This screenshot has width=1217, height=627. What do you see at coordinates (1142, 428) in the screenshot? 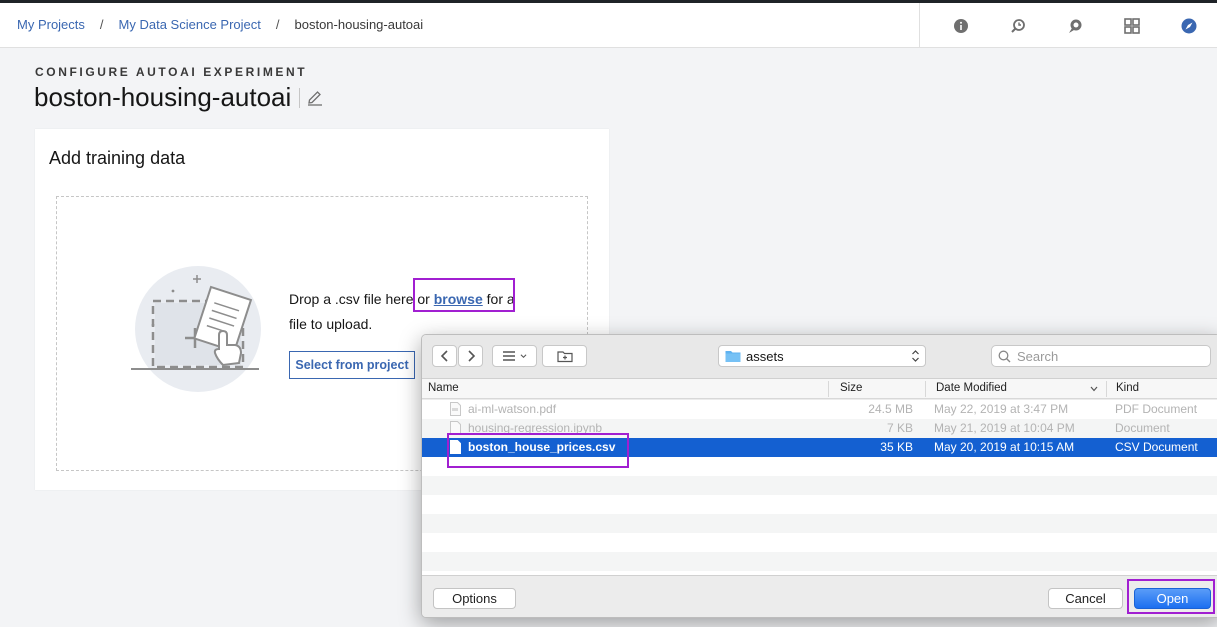
I see `file-kind: Document` at bounding box center [1142, 428].